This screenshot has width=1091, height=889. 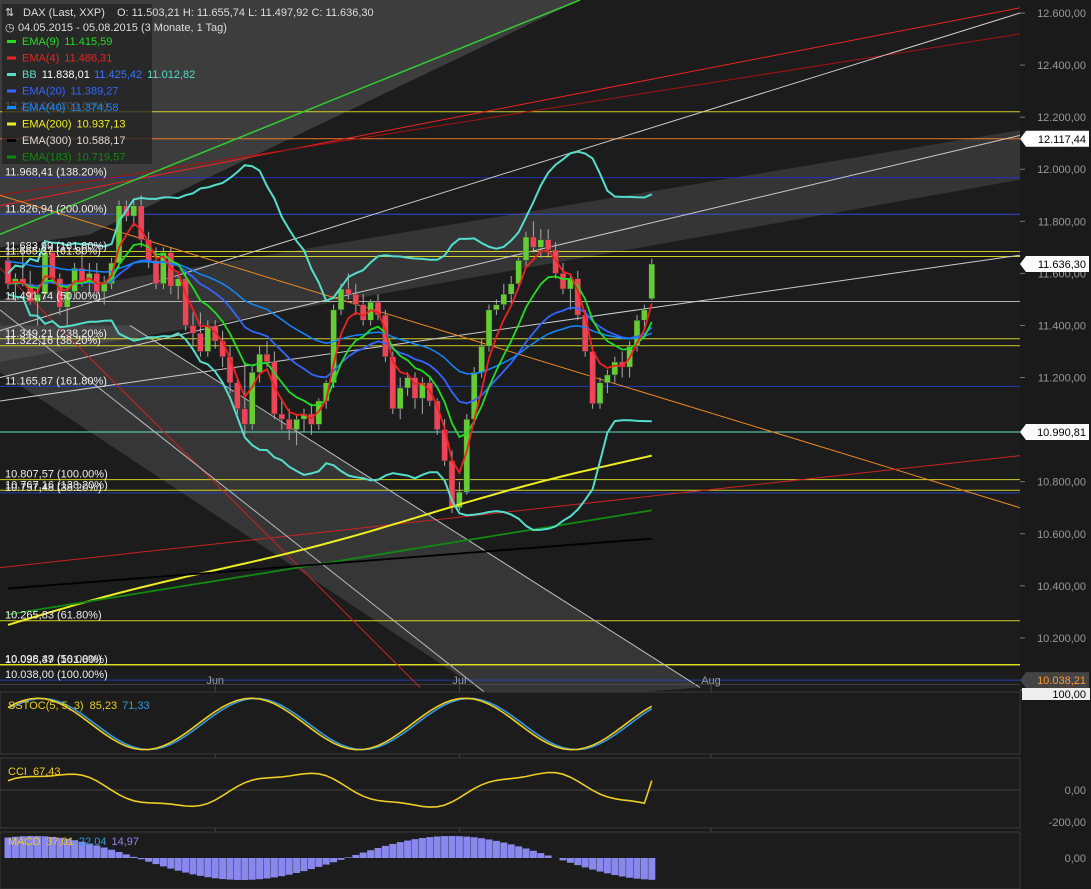 I want to click on time-tick-label: Jun, so click(x=215, y=681).